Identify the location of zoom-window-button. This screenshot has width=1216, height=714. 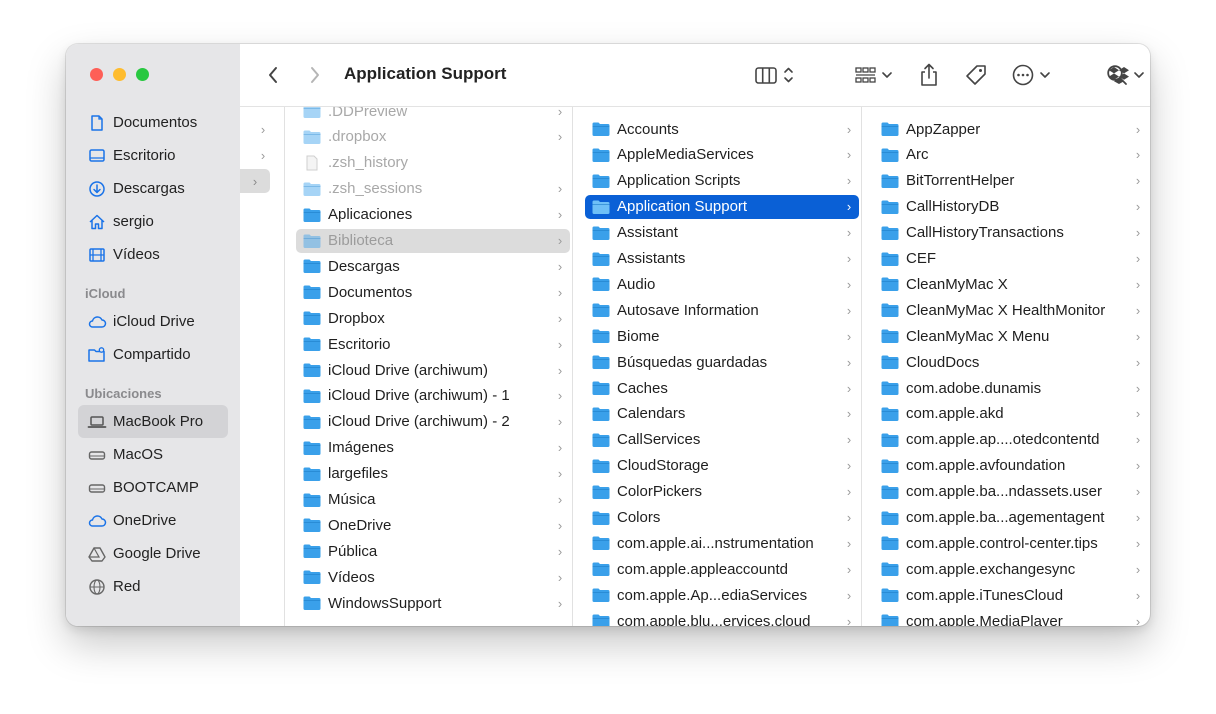
(142, 74).